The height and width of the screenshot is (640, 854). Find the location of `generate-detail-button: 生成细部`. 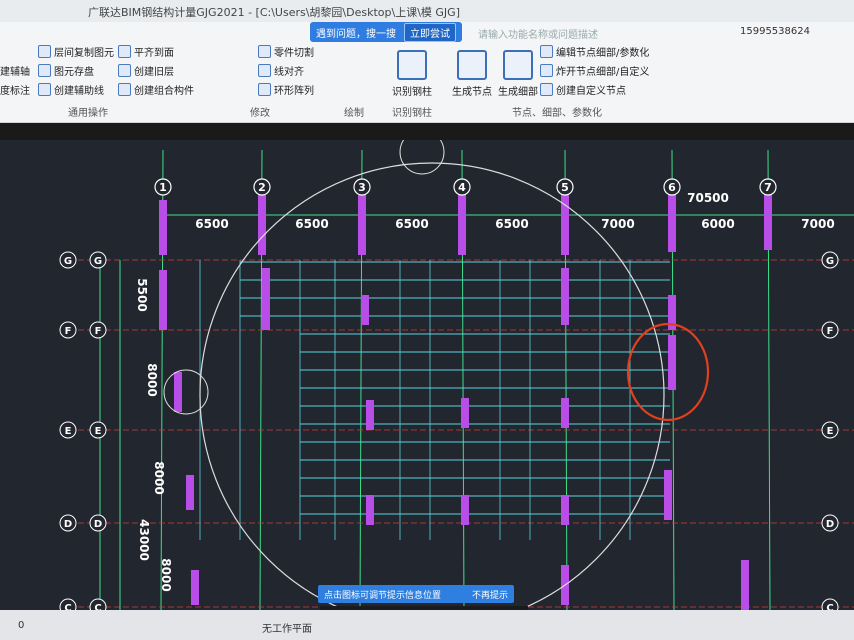

generate-detail-button: 生成细部 is located at coordinates (518, 74).